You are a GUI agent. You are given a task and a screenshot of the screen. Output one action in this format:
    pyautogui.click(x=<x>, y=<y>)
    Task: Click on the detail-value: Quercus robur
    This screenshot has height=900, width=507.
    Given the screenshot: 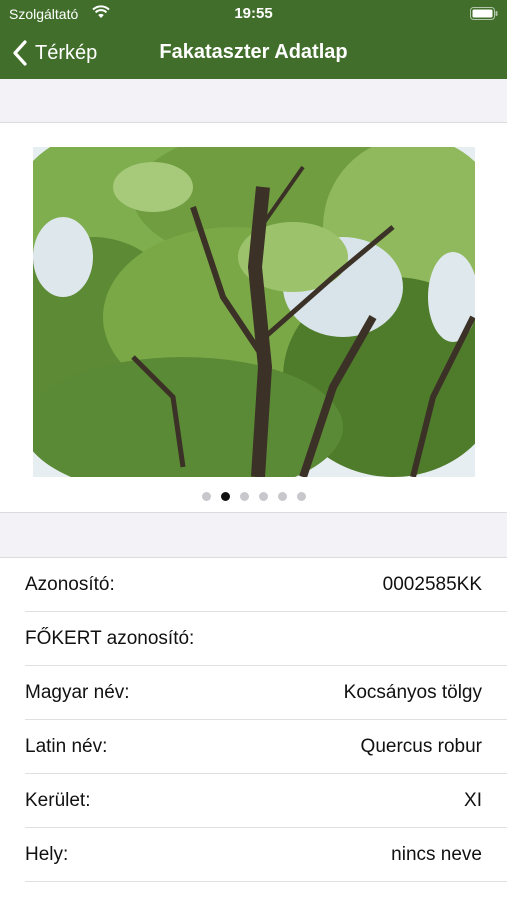 What is the action you would take?
    pyautogui.click(x=421, y=746)
    